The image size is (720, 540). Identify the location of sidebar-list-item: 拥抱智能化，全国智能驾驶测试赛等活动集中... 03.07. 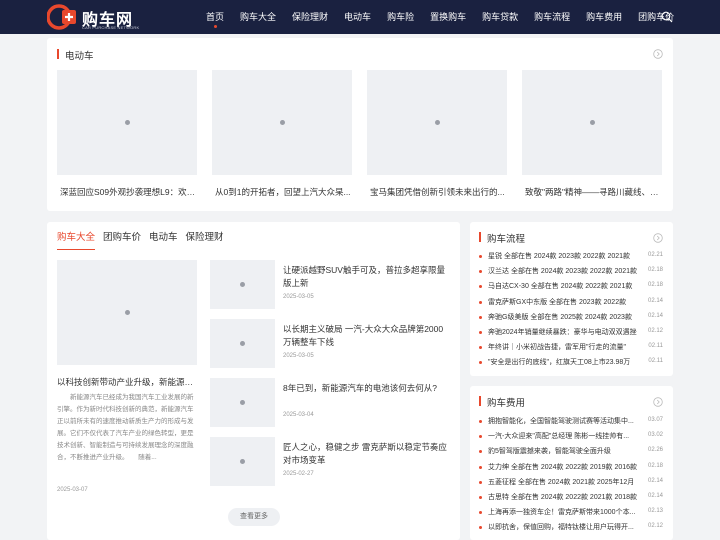
(571, 421).